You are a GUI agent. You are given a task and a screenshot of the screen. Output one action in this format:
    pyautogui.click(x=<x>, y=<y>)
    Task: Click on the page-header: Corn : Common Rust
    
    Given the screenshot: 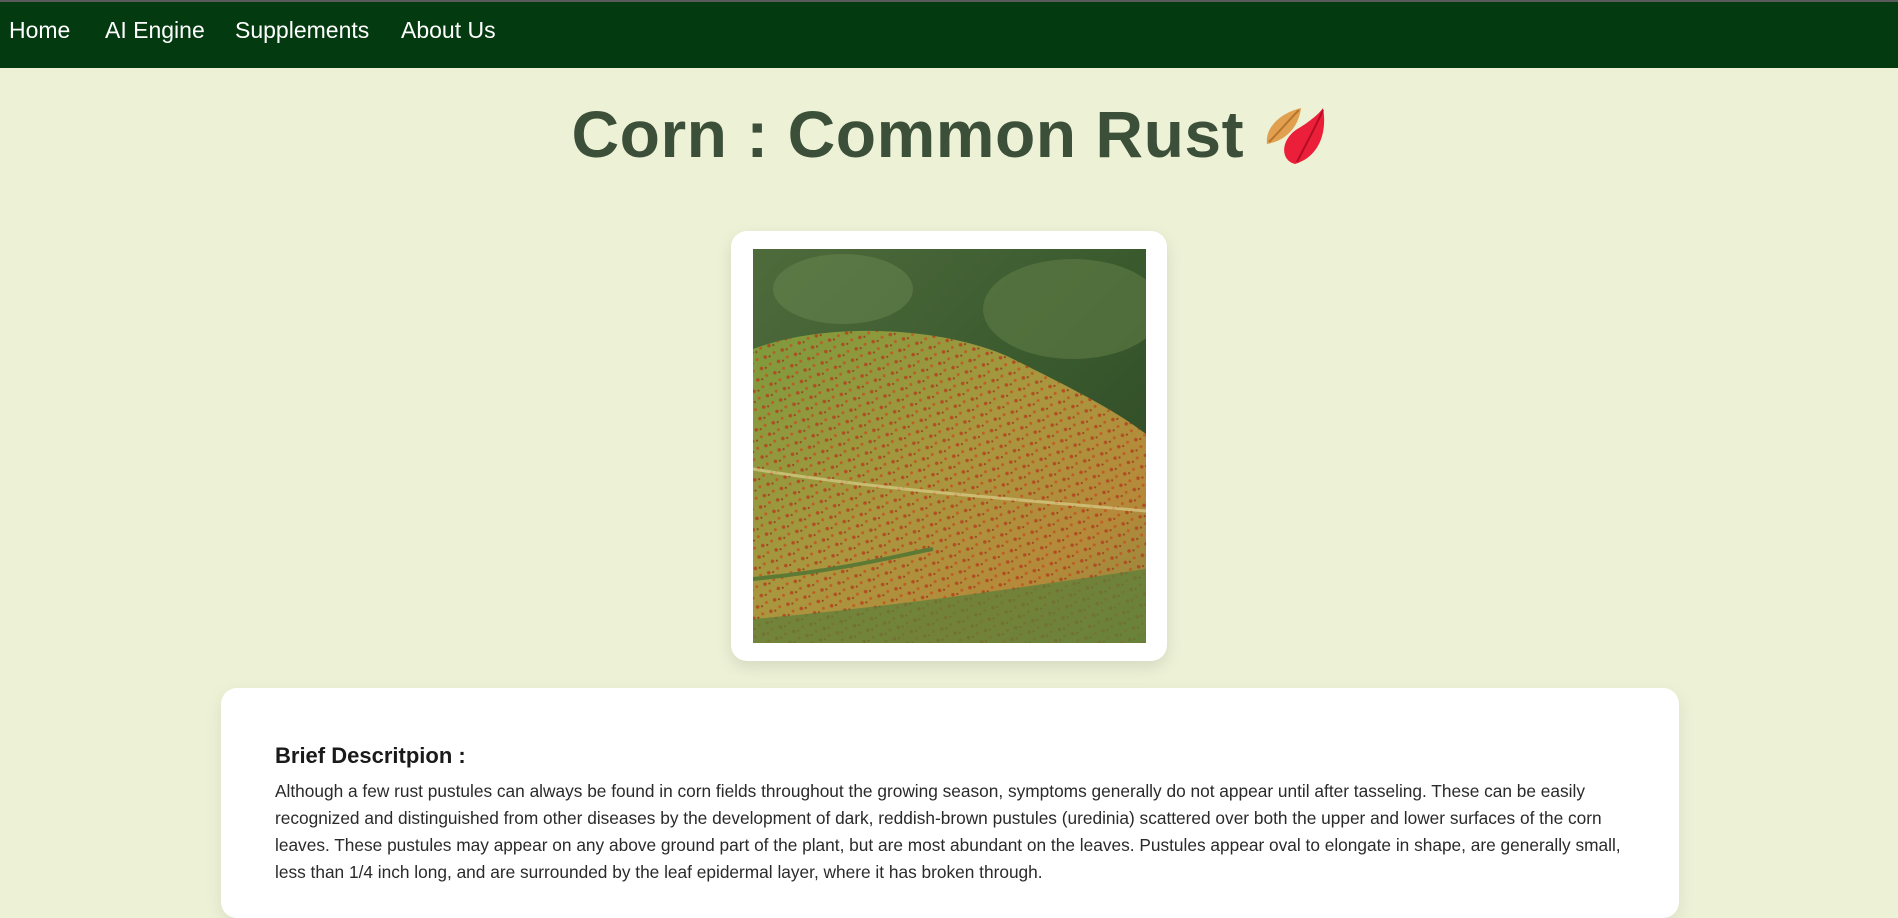 What is the action you would take?
    pyautogui.click(x=949, y=134)
    